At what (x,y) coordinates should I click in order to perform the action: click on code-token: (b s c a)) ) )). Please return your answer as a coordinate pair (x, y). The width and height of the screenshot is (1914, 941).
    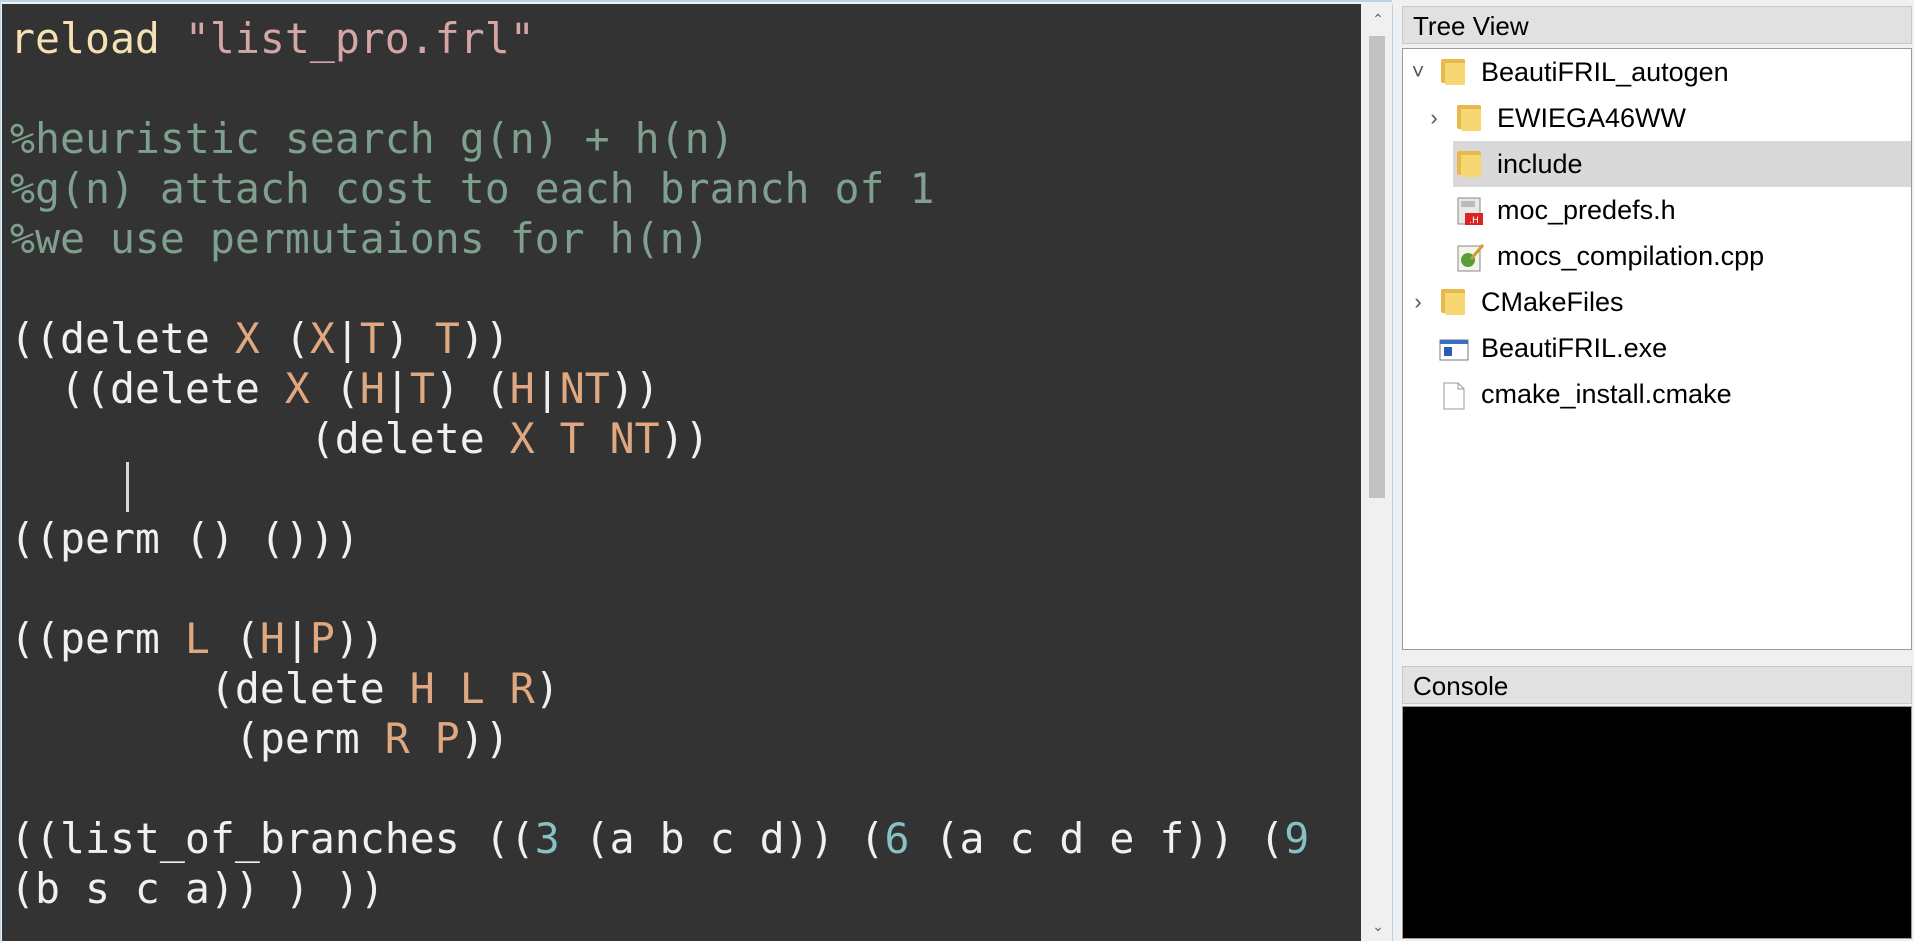
    Looking at the image, I should click on (197, 888).